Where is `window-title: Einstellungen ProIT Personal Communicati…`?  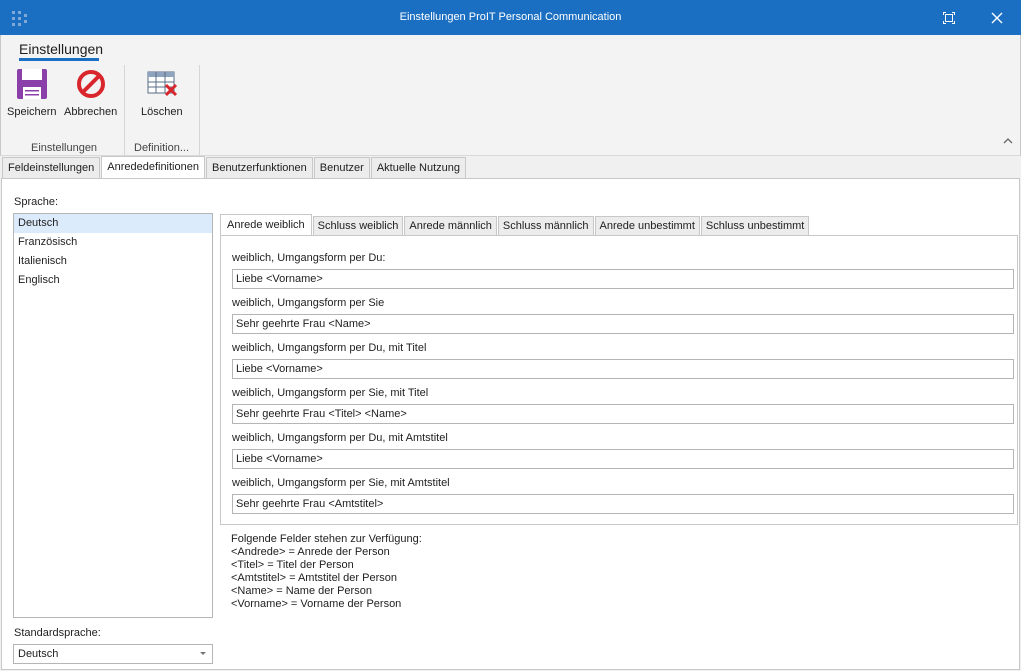
window-title: Einstellungen ProIT Personal Communicati… is located at coordinates (510, 17).